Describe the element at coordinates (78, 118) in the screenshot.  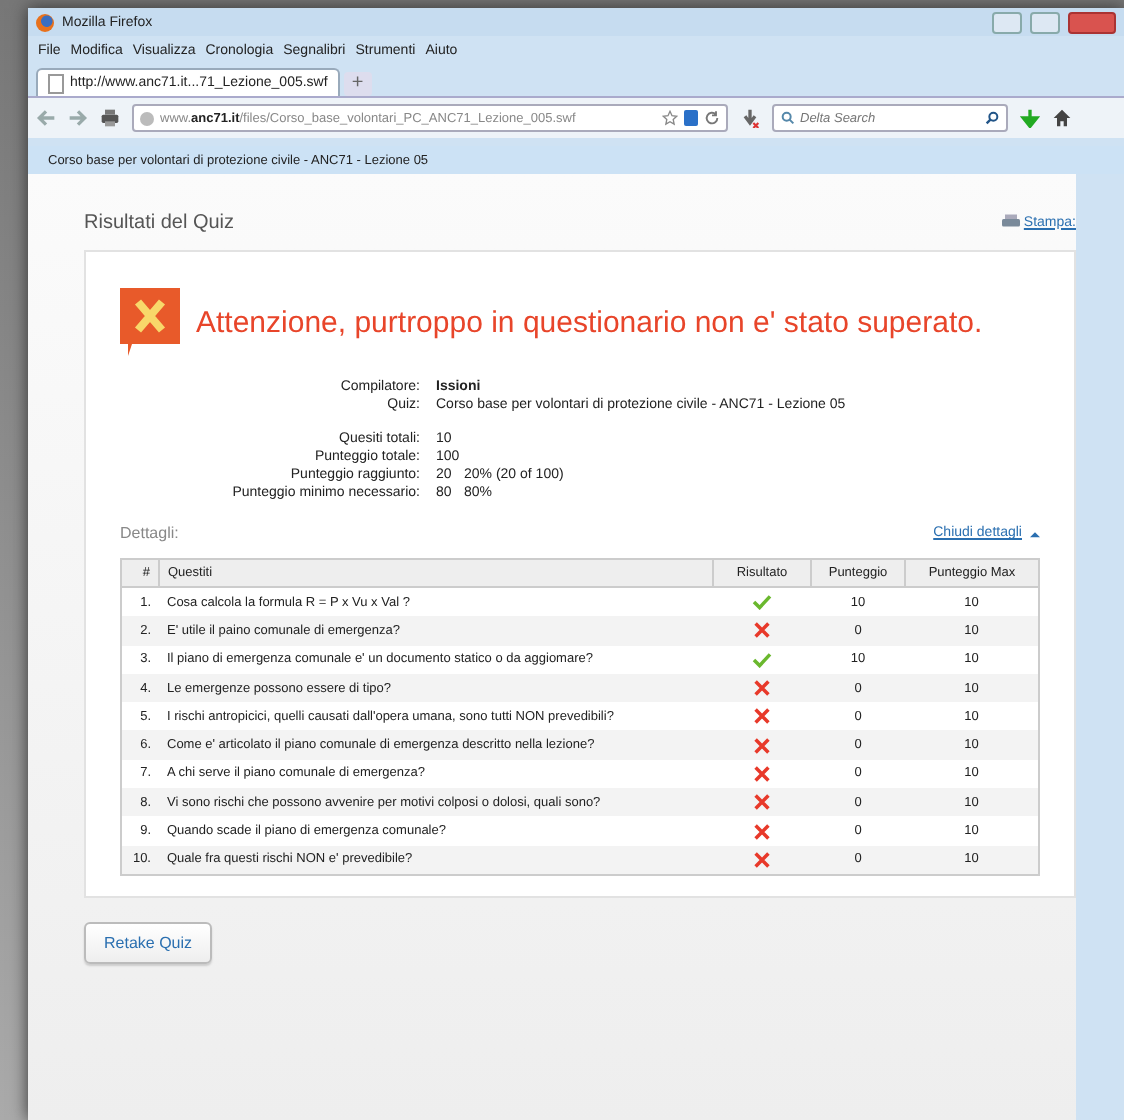
I see `forward-arrow-icon` at that location.